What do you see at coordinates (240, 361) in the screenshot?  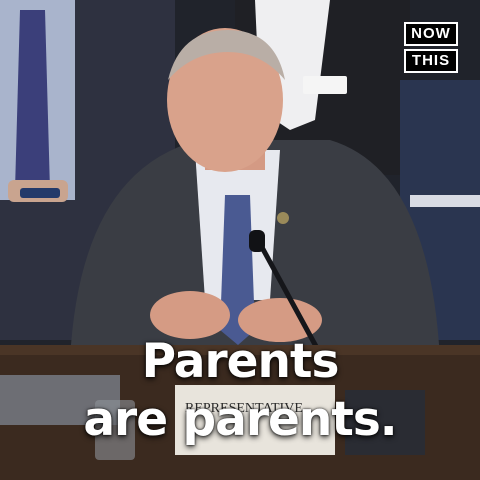 I see `caption-line-1: Parents` at bounding box center [240, 361].